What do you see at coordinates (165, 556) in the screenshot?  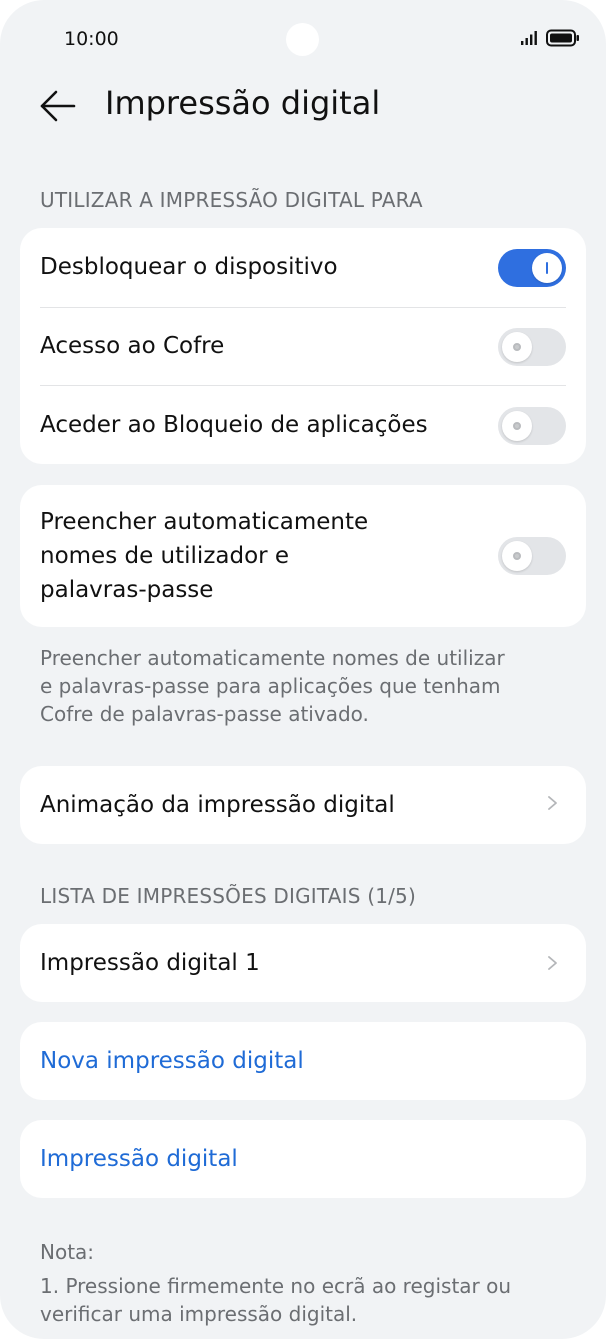 I see `autofill-label-line: nomes de utilizador e` at bounding box center [165, 556].